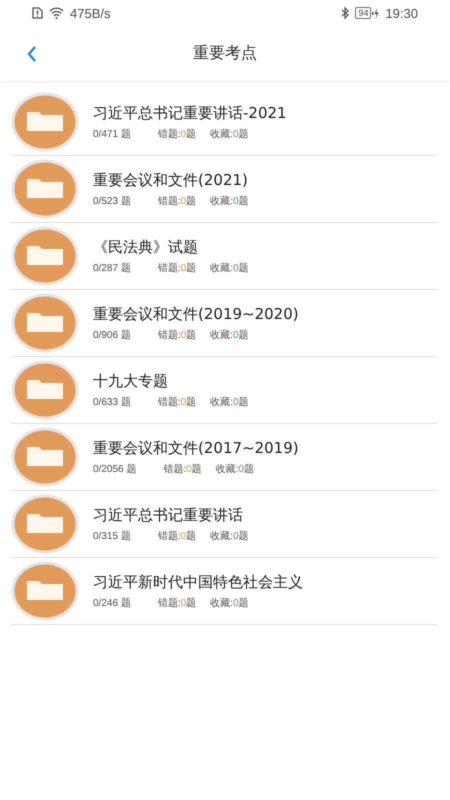  What do you see at coordinates (170, 515) in the screenshot?
I see `topic-title: 习近平总书记重要讲话` at bounding box center [170, 515].